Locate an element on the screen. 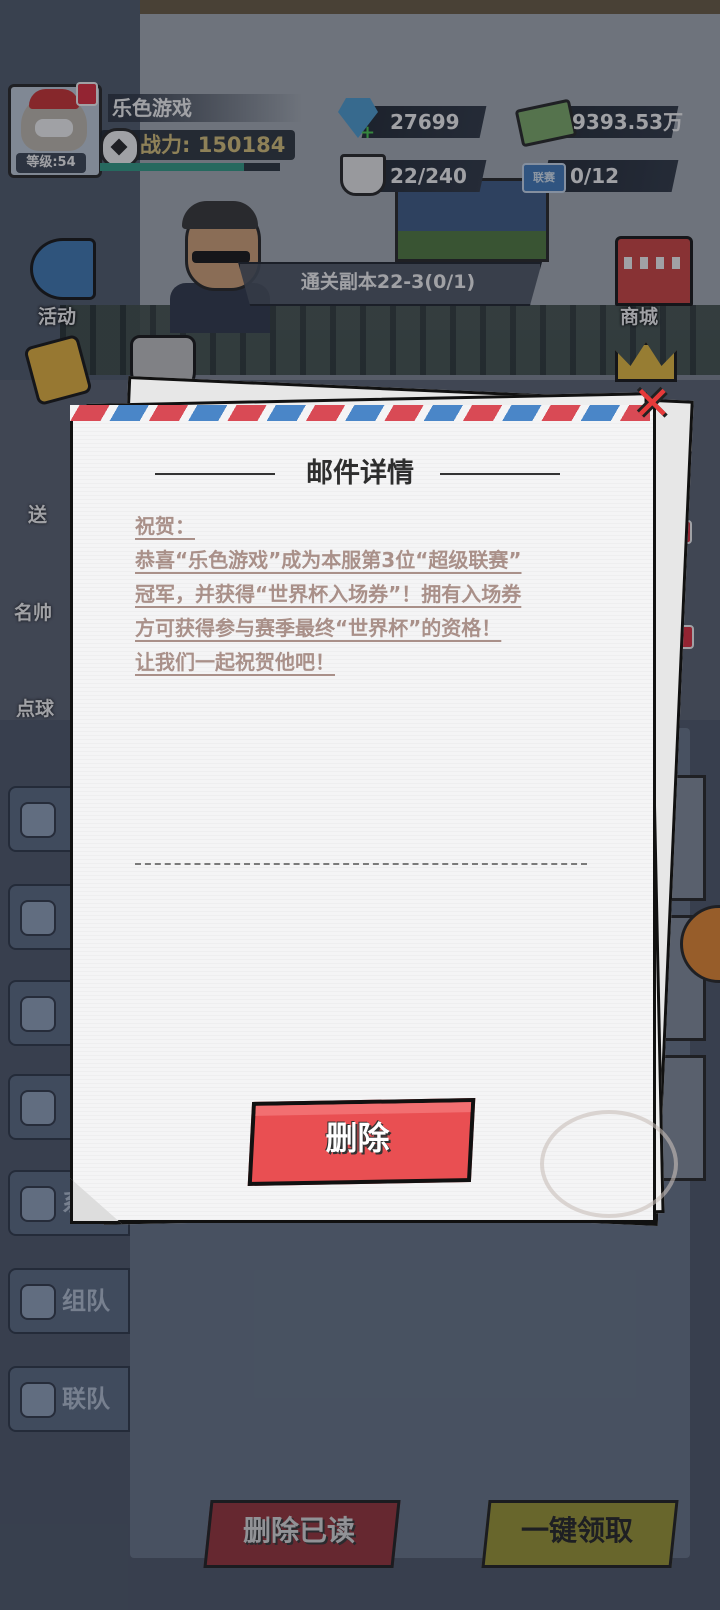  title-divider-left is located at coordinates (215, 474).